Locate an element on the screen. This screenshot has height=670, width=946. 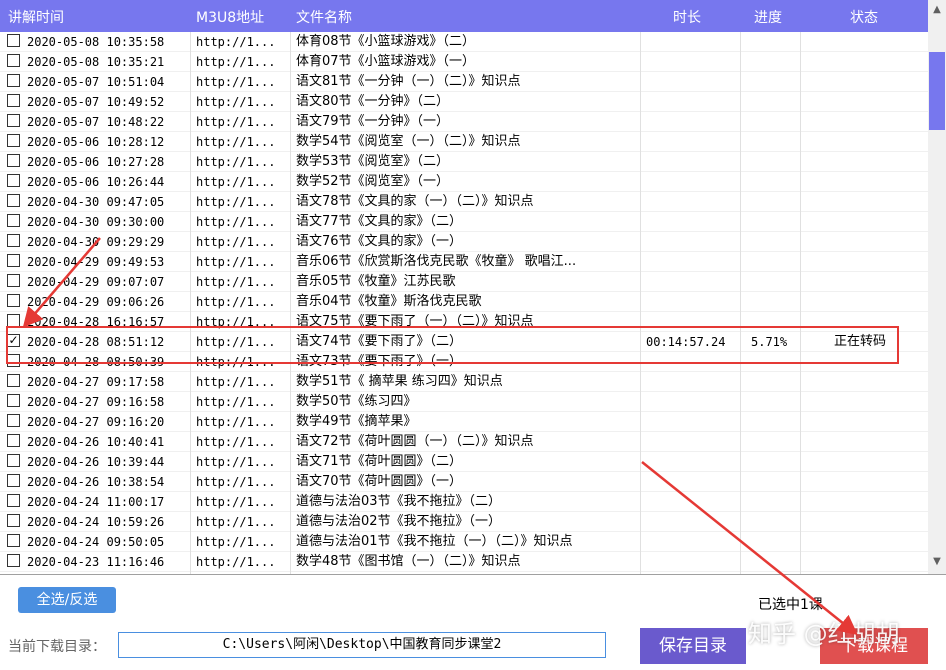
save-dir-button: 保存目录 is located at coordinates (693, 646).